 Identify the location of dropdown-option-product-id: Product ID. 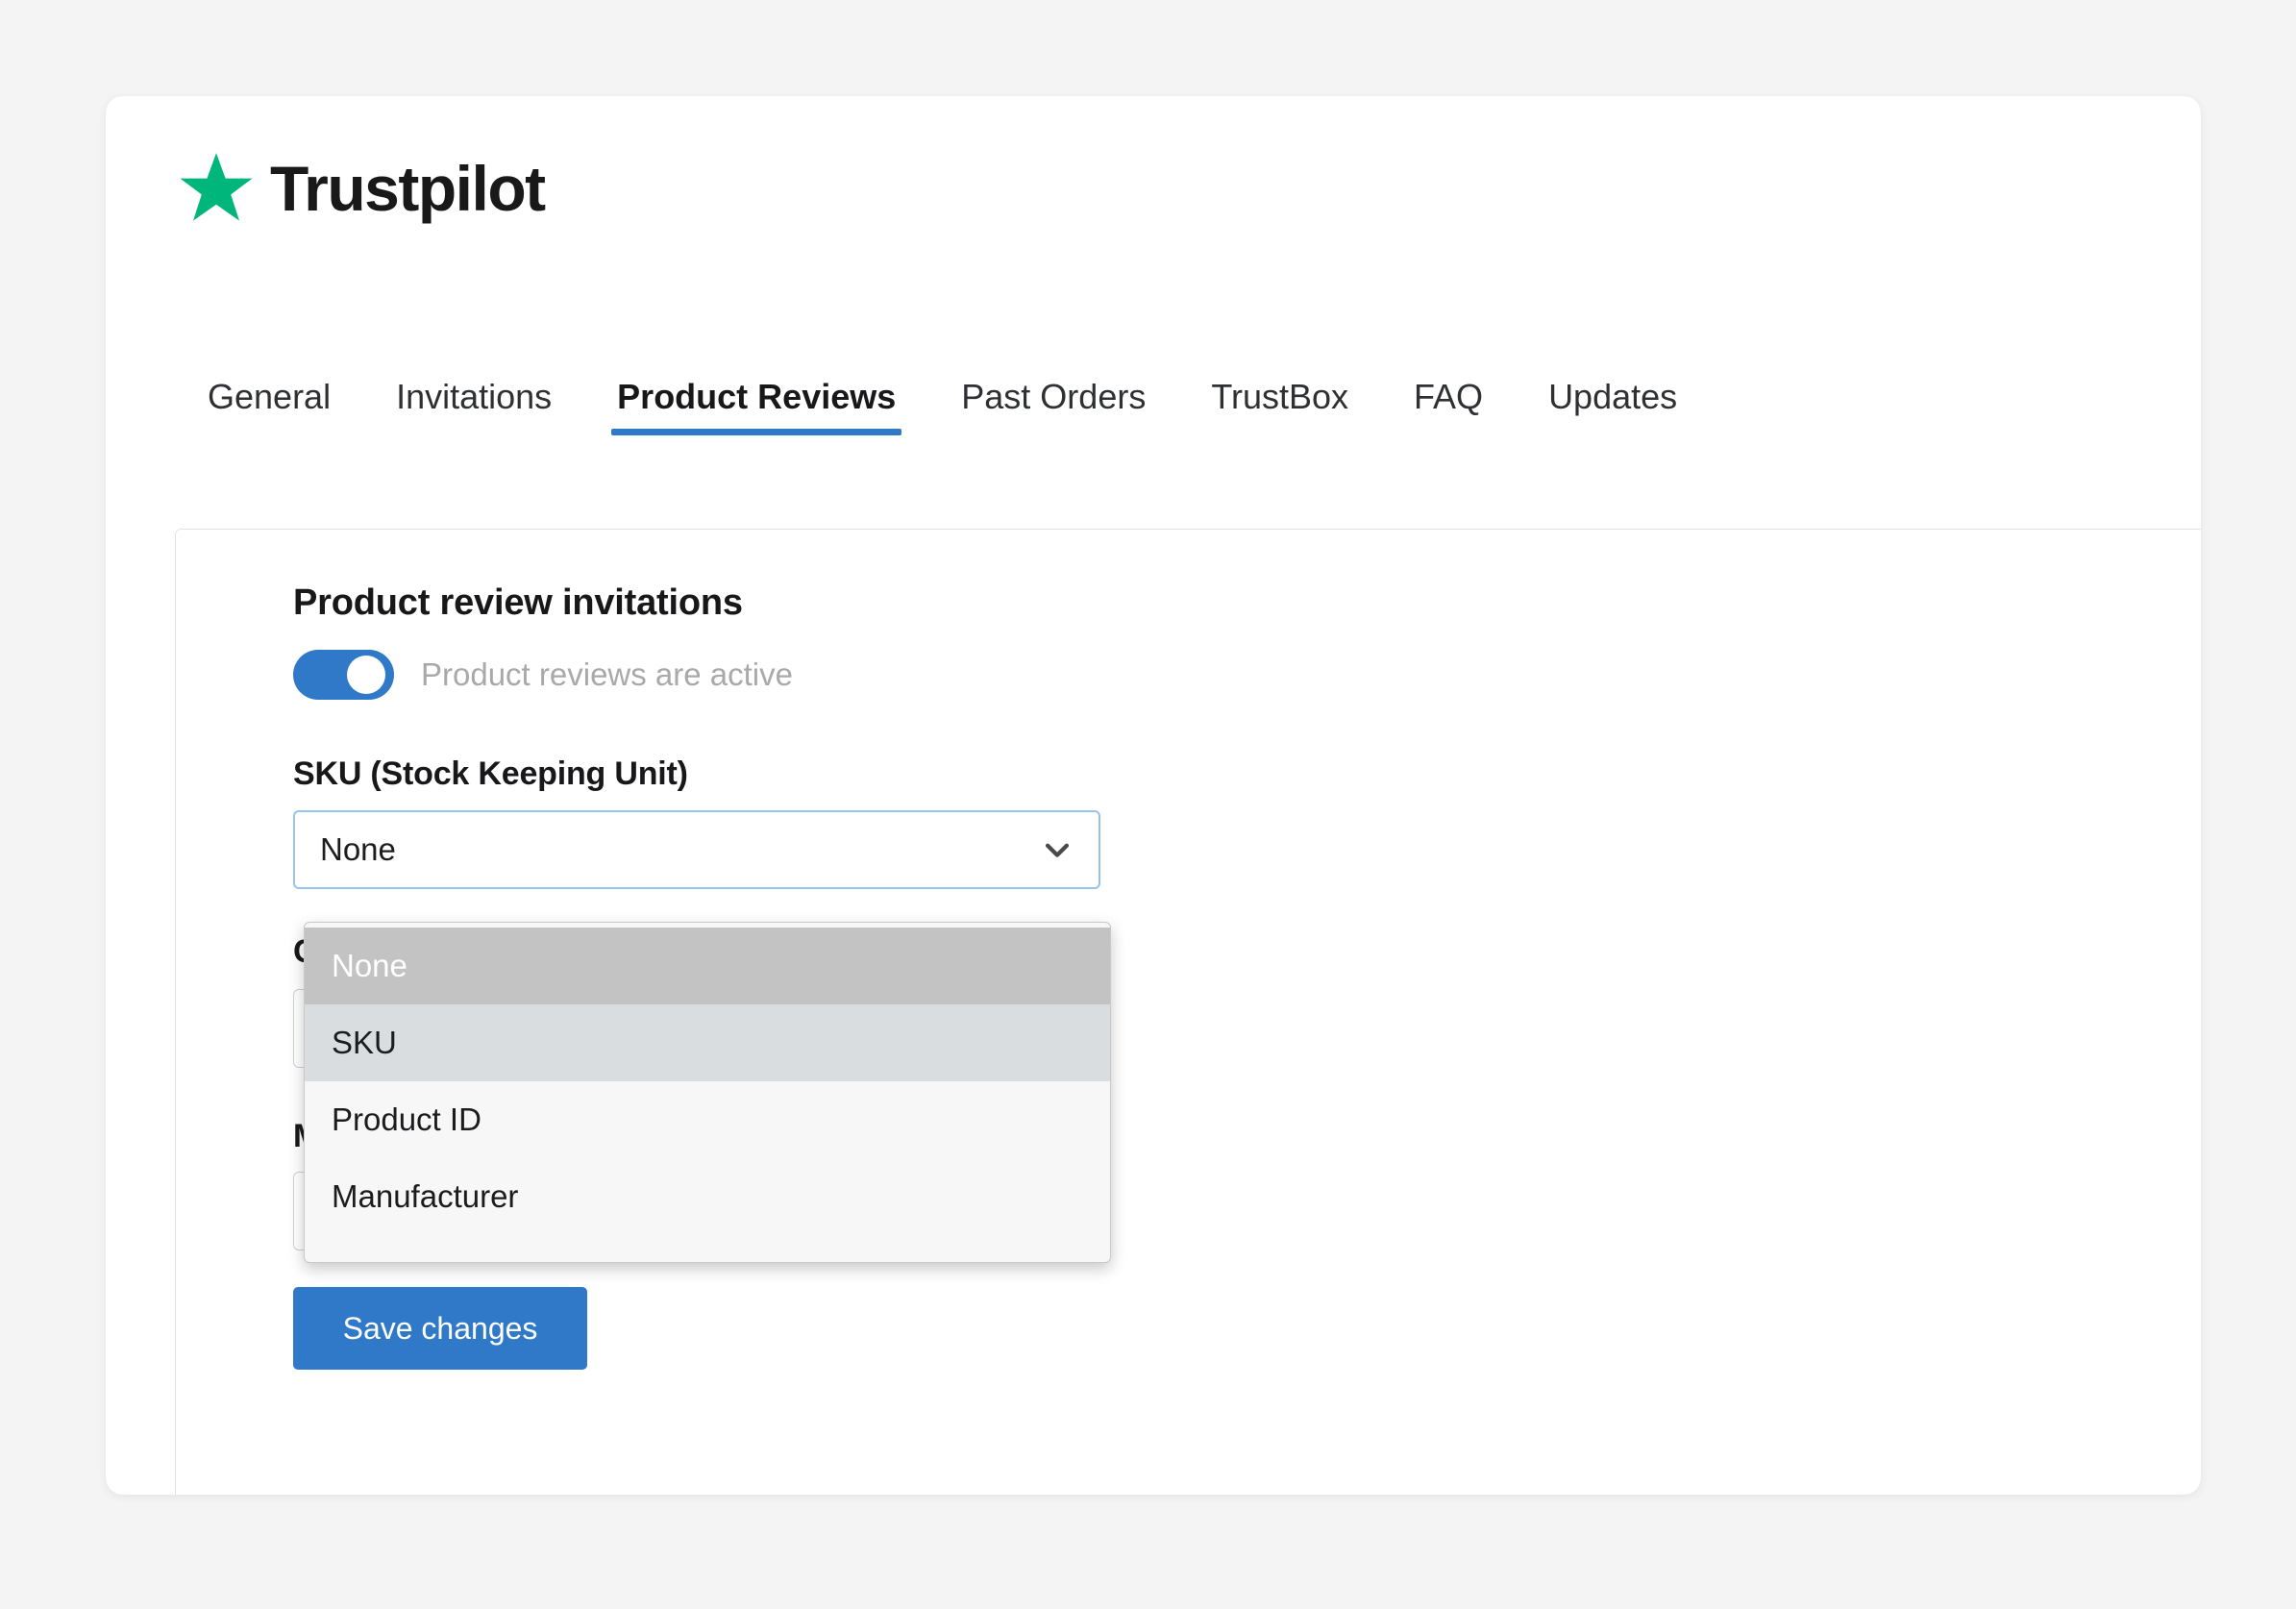
(707, 1119).